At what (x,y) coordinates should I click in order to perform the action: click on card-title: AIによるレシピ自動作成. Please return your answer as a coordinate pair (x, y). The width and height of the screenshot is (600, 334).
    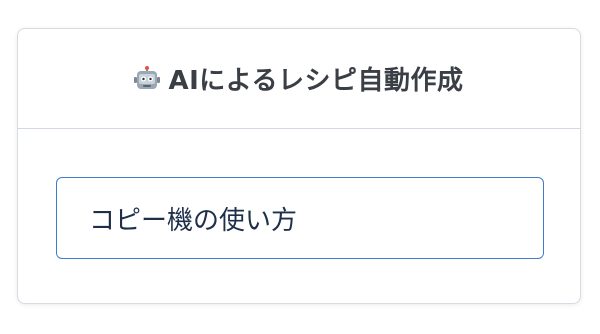
    Looking at the image, I should click on (316, 81).